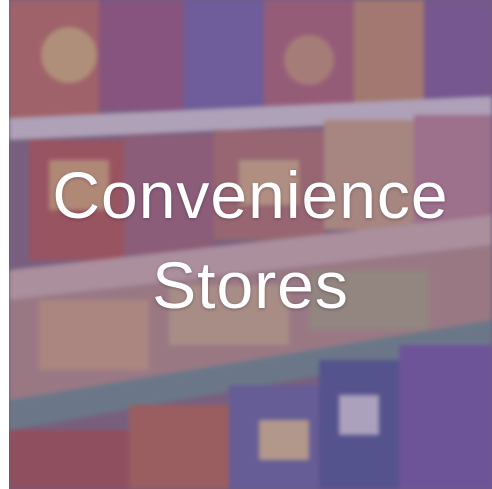  Describe the element at coordinates (250, 285) in the screenshot. I see `tile-title-line-2: Stores` at that location.